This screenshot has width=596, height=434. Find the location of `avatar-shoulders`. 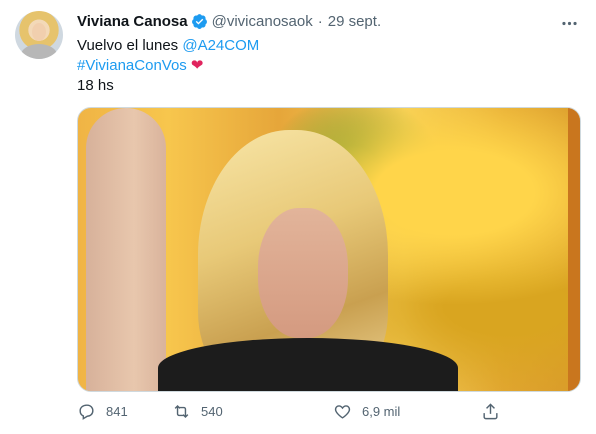

avatar-shoulders is located at coordinates (39, 51).